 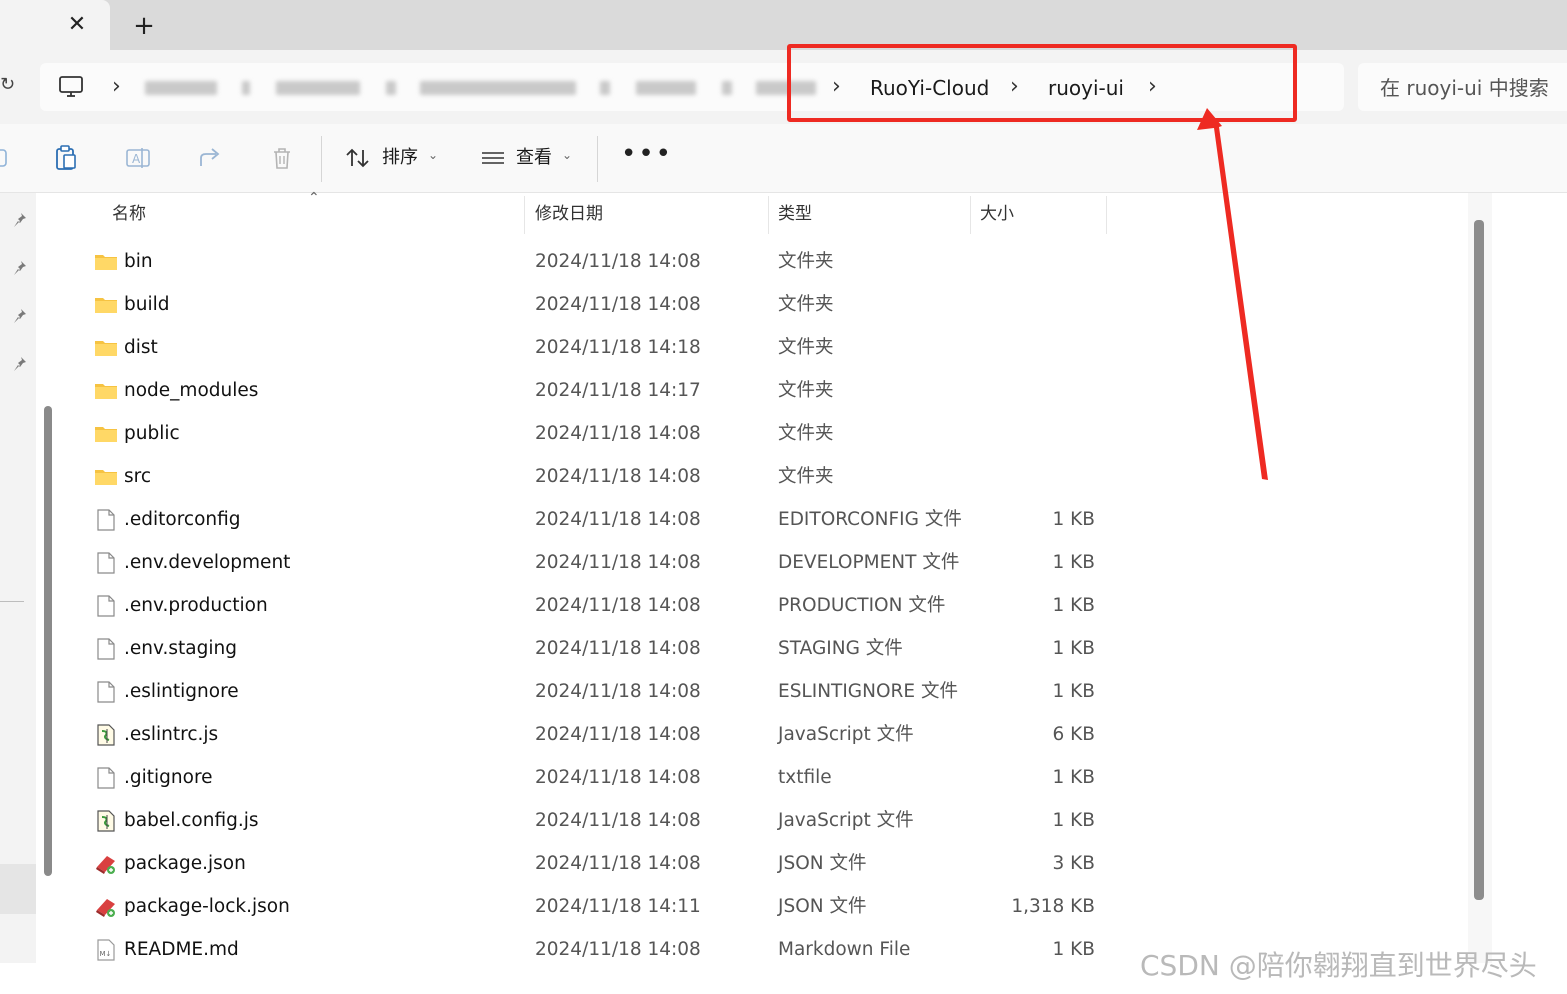 I want to click on file-name: dist, so click(x=141, y=348).